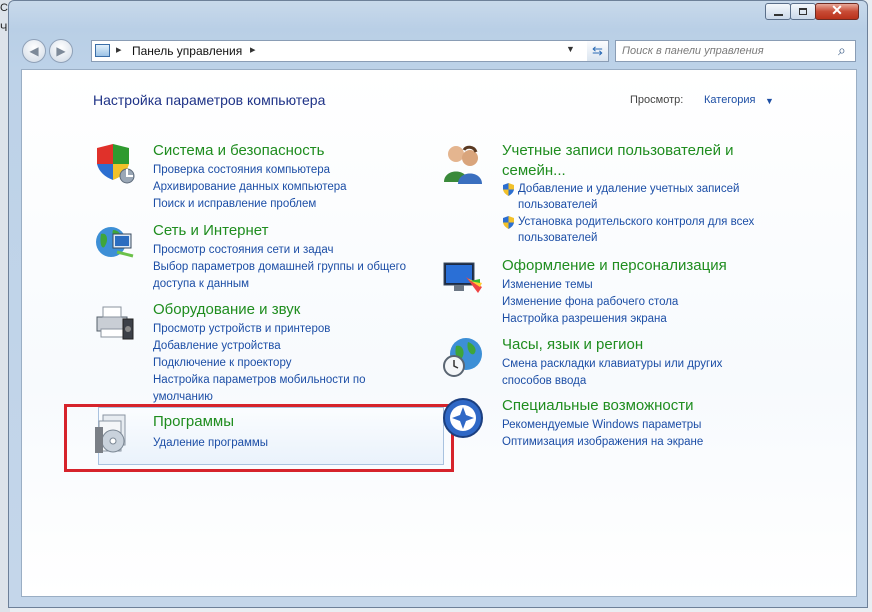 The height and width of the screenshot is (612, 872). I want to click on maximize-icon, so click(803, 11).